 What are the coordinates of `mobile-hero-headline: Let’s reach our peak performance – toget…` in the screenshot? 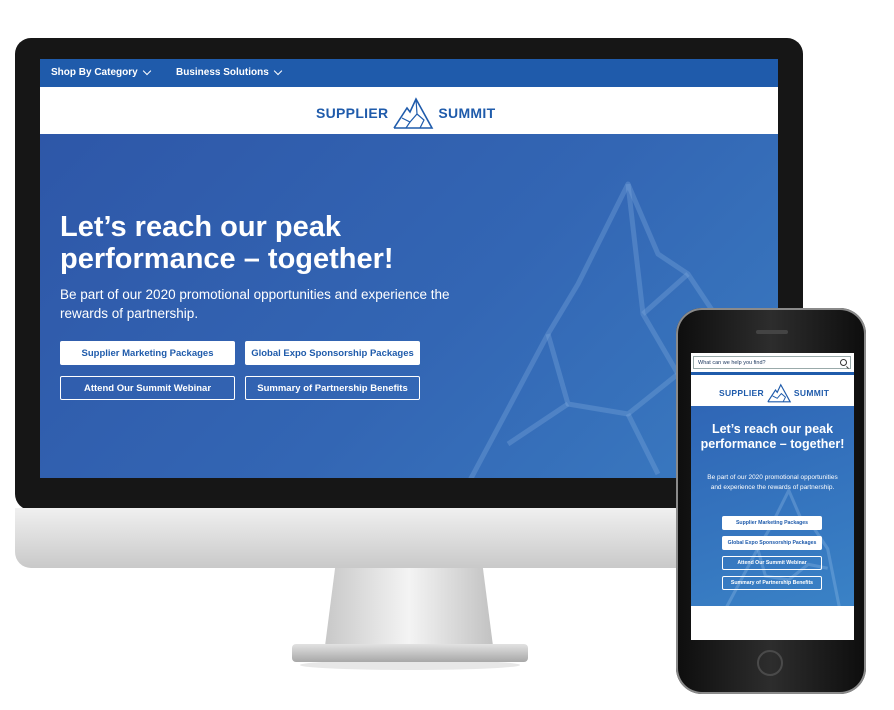 It's located at (772, 436).